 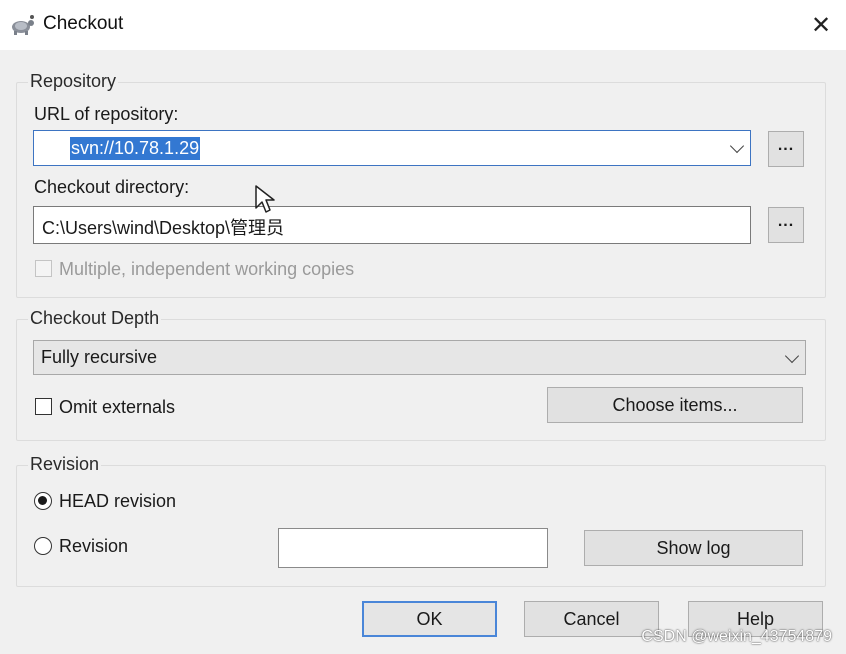 I want to click on close-button: ✕, so click(x=821, y=25).